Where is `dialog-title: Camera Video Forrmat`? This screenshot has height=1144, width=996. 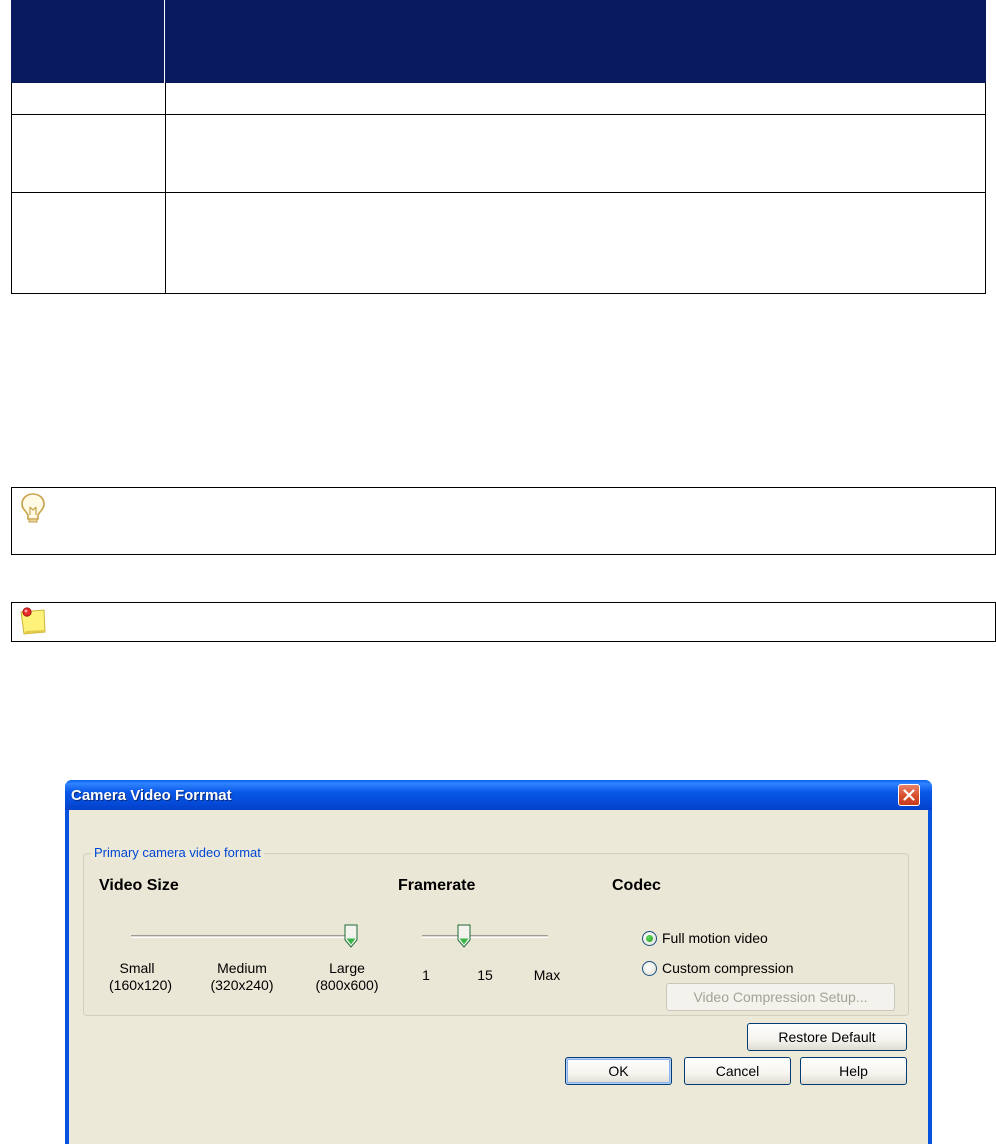 dialog-title: Camera Video Forrmat is located at coordinates (151, 795).